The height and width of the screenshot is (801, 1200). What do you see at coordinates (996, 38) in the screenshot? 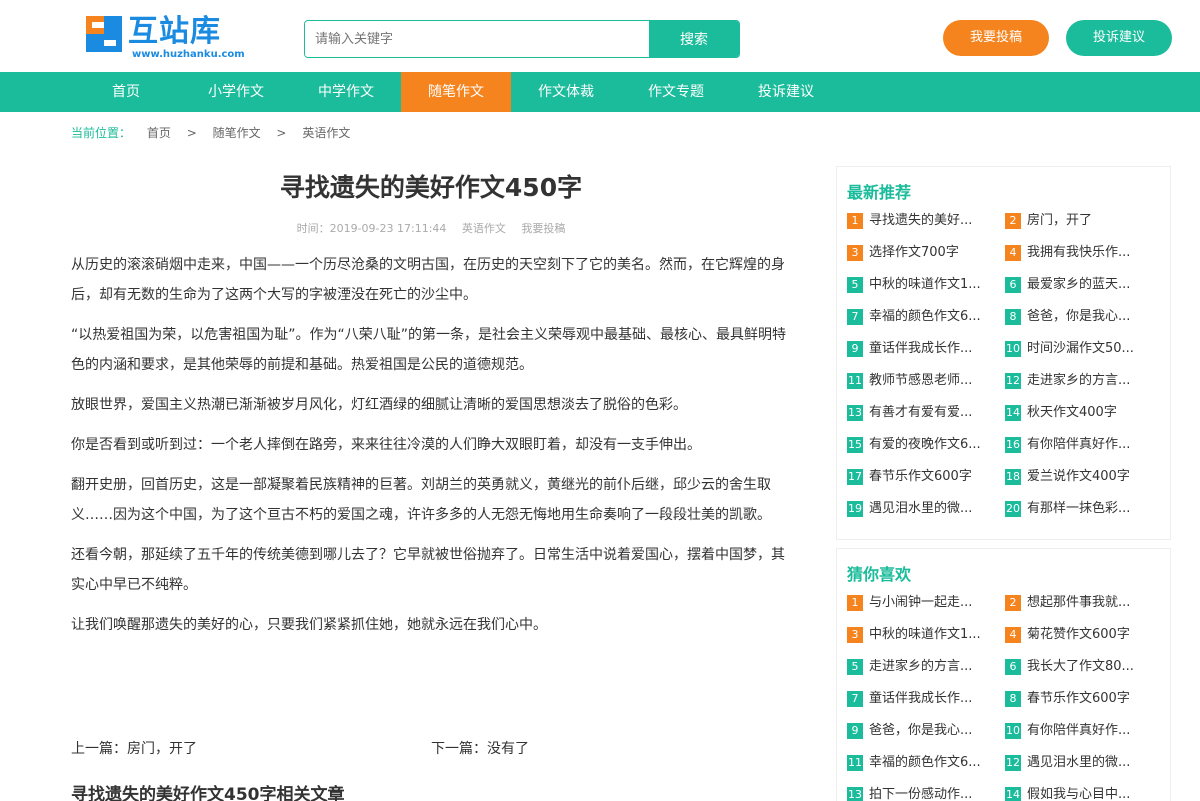
I see `submit-article-button: 我要投稿` at bounding box center [996, 38].